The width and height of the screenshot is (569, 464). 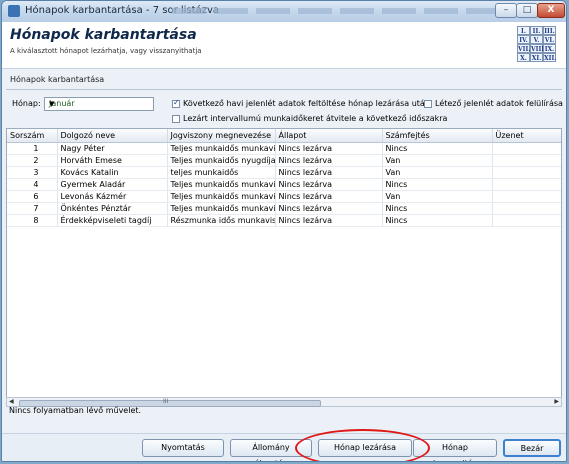 I want to click on title-bar-blur, so click(x=337, y=11).